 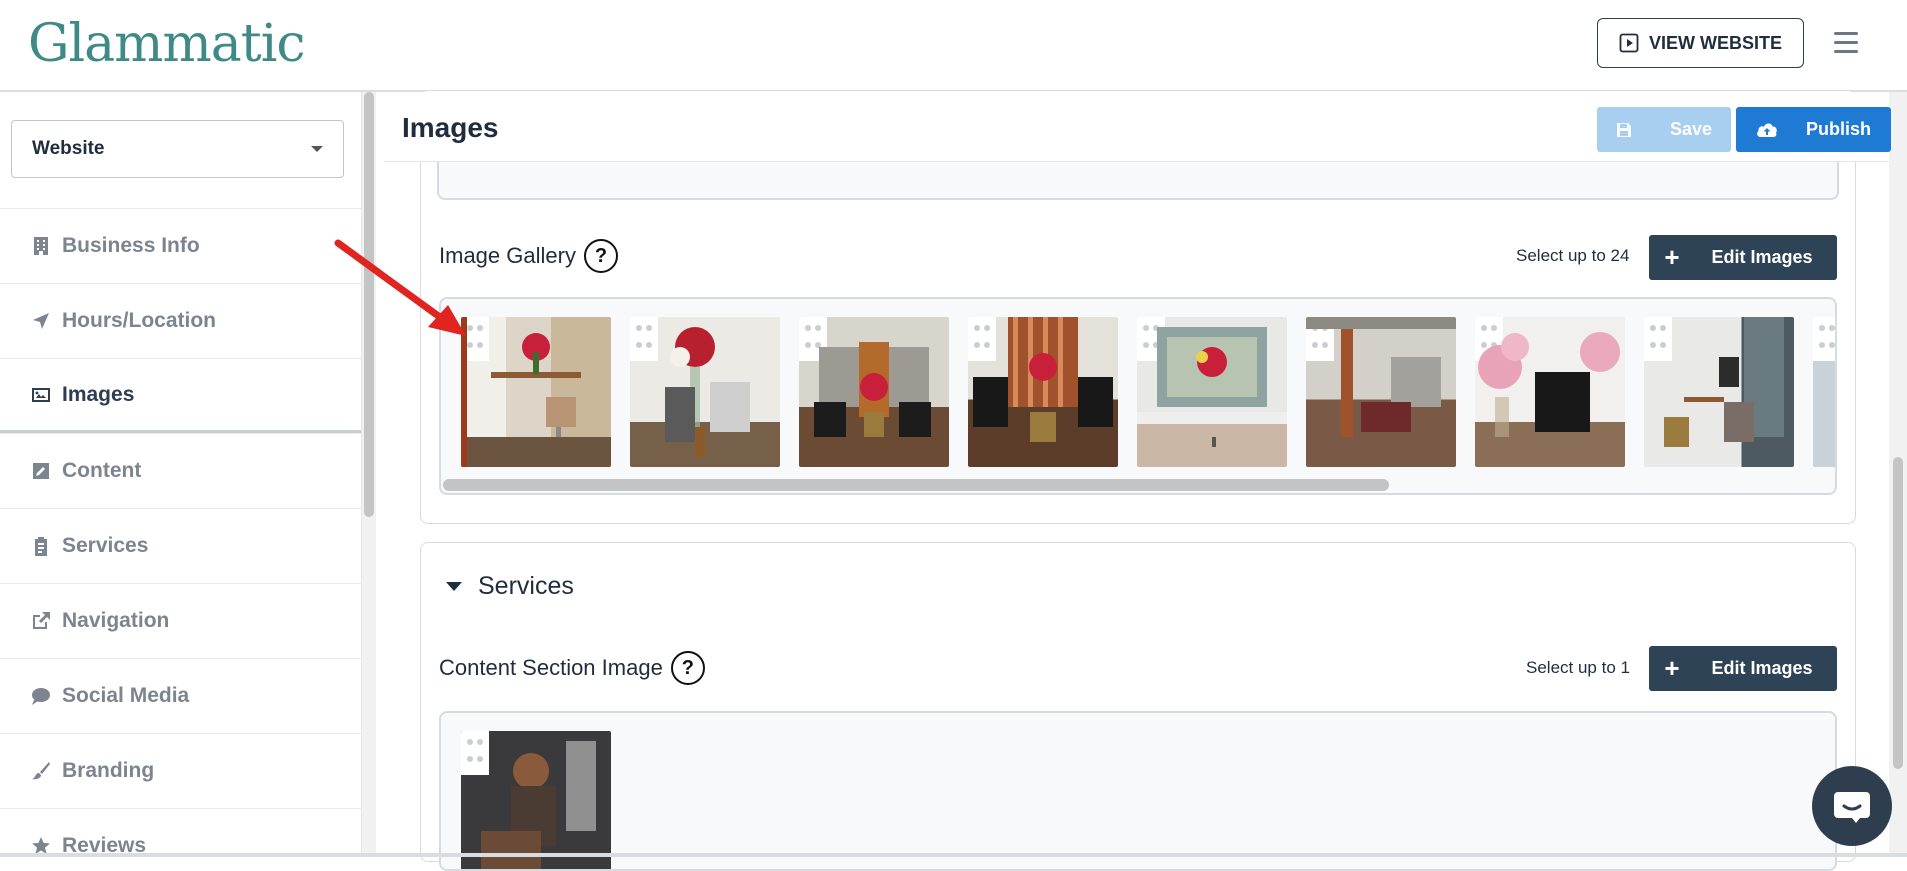 What do you see at coordinates (1838, 129) in the screenshot?
I see `publish-label: Publish` at bounding box center [1838, 129].